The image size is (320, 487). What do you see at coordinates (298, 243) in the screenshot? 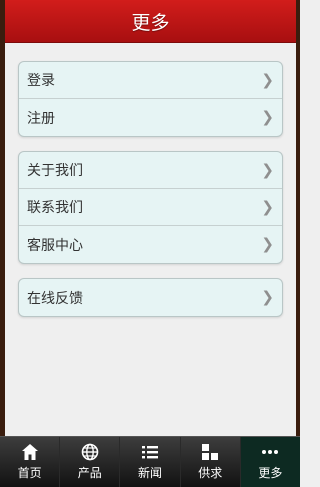
I see `frame-right` at bounding box center [298, 243].